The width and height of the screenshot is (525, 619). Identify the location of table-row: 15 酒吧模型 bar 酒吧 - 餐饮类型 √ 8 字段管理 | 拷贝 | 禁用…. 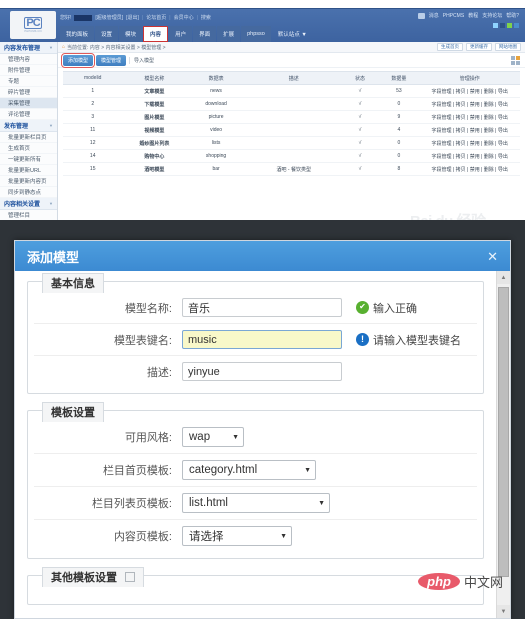
(291, 169).